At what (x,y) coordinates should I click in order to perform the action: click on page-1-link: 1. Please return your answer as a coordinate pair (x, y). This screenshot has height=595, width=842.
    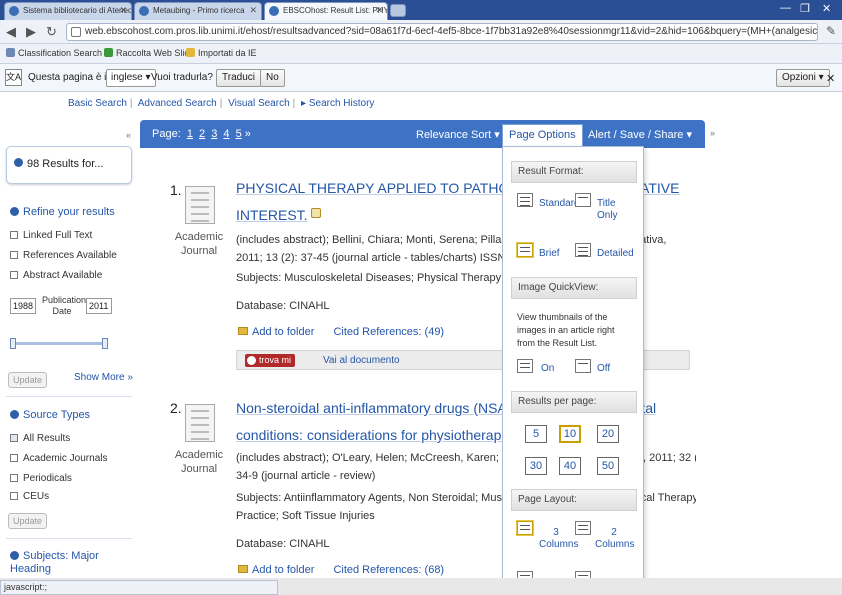
    Looking at the image, I should click on (190, 134).